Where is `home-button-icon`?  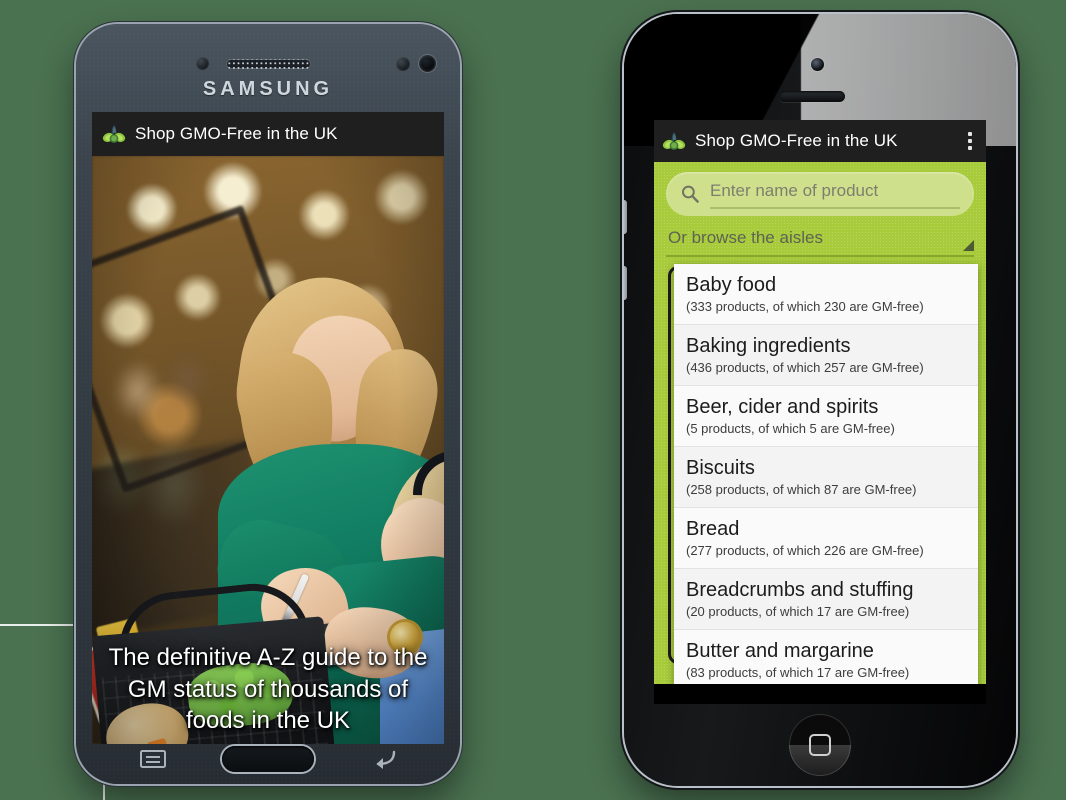
home-button-icon is located at coordinates (820, 745).